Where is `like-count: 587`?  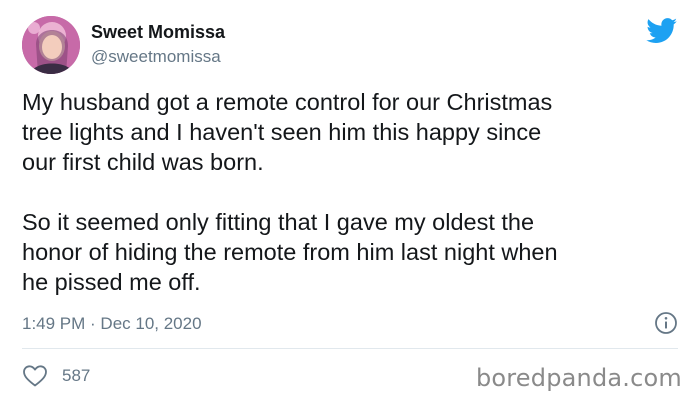
like-count: 587 is located at coordinates (76, 375).